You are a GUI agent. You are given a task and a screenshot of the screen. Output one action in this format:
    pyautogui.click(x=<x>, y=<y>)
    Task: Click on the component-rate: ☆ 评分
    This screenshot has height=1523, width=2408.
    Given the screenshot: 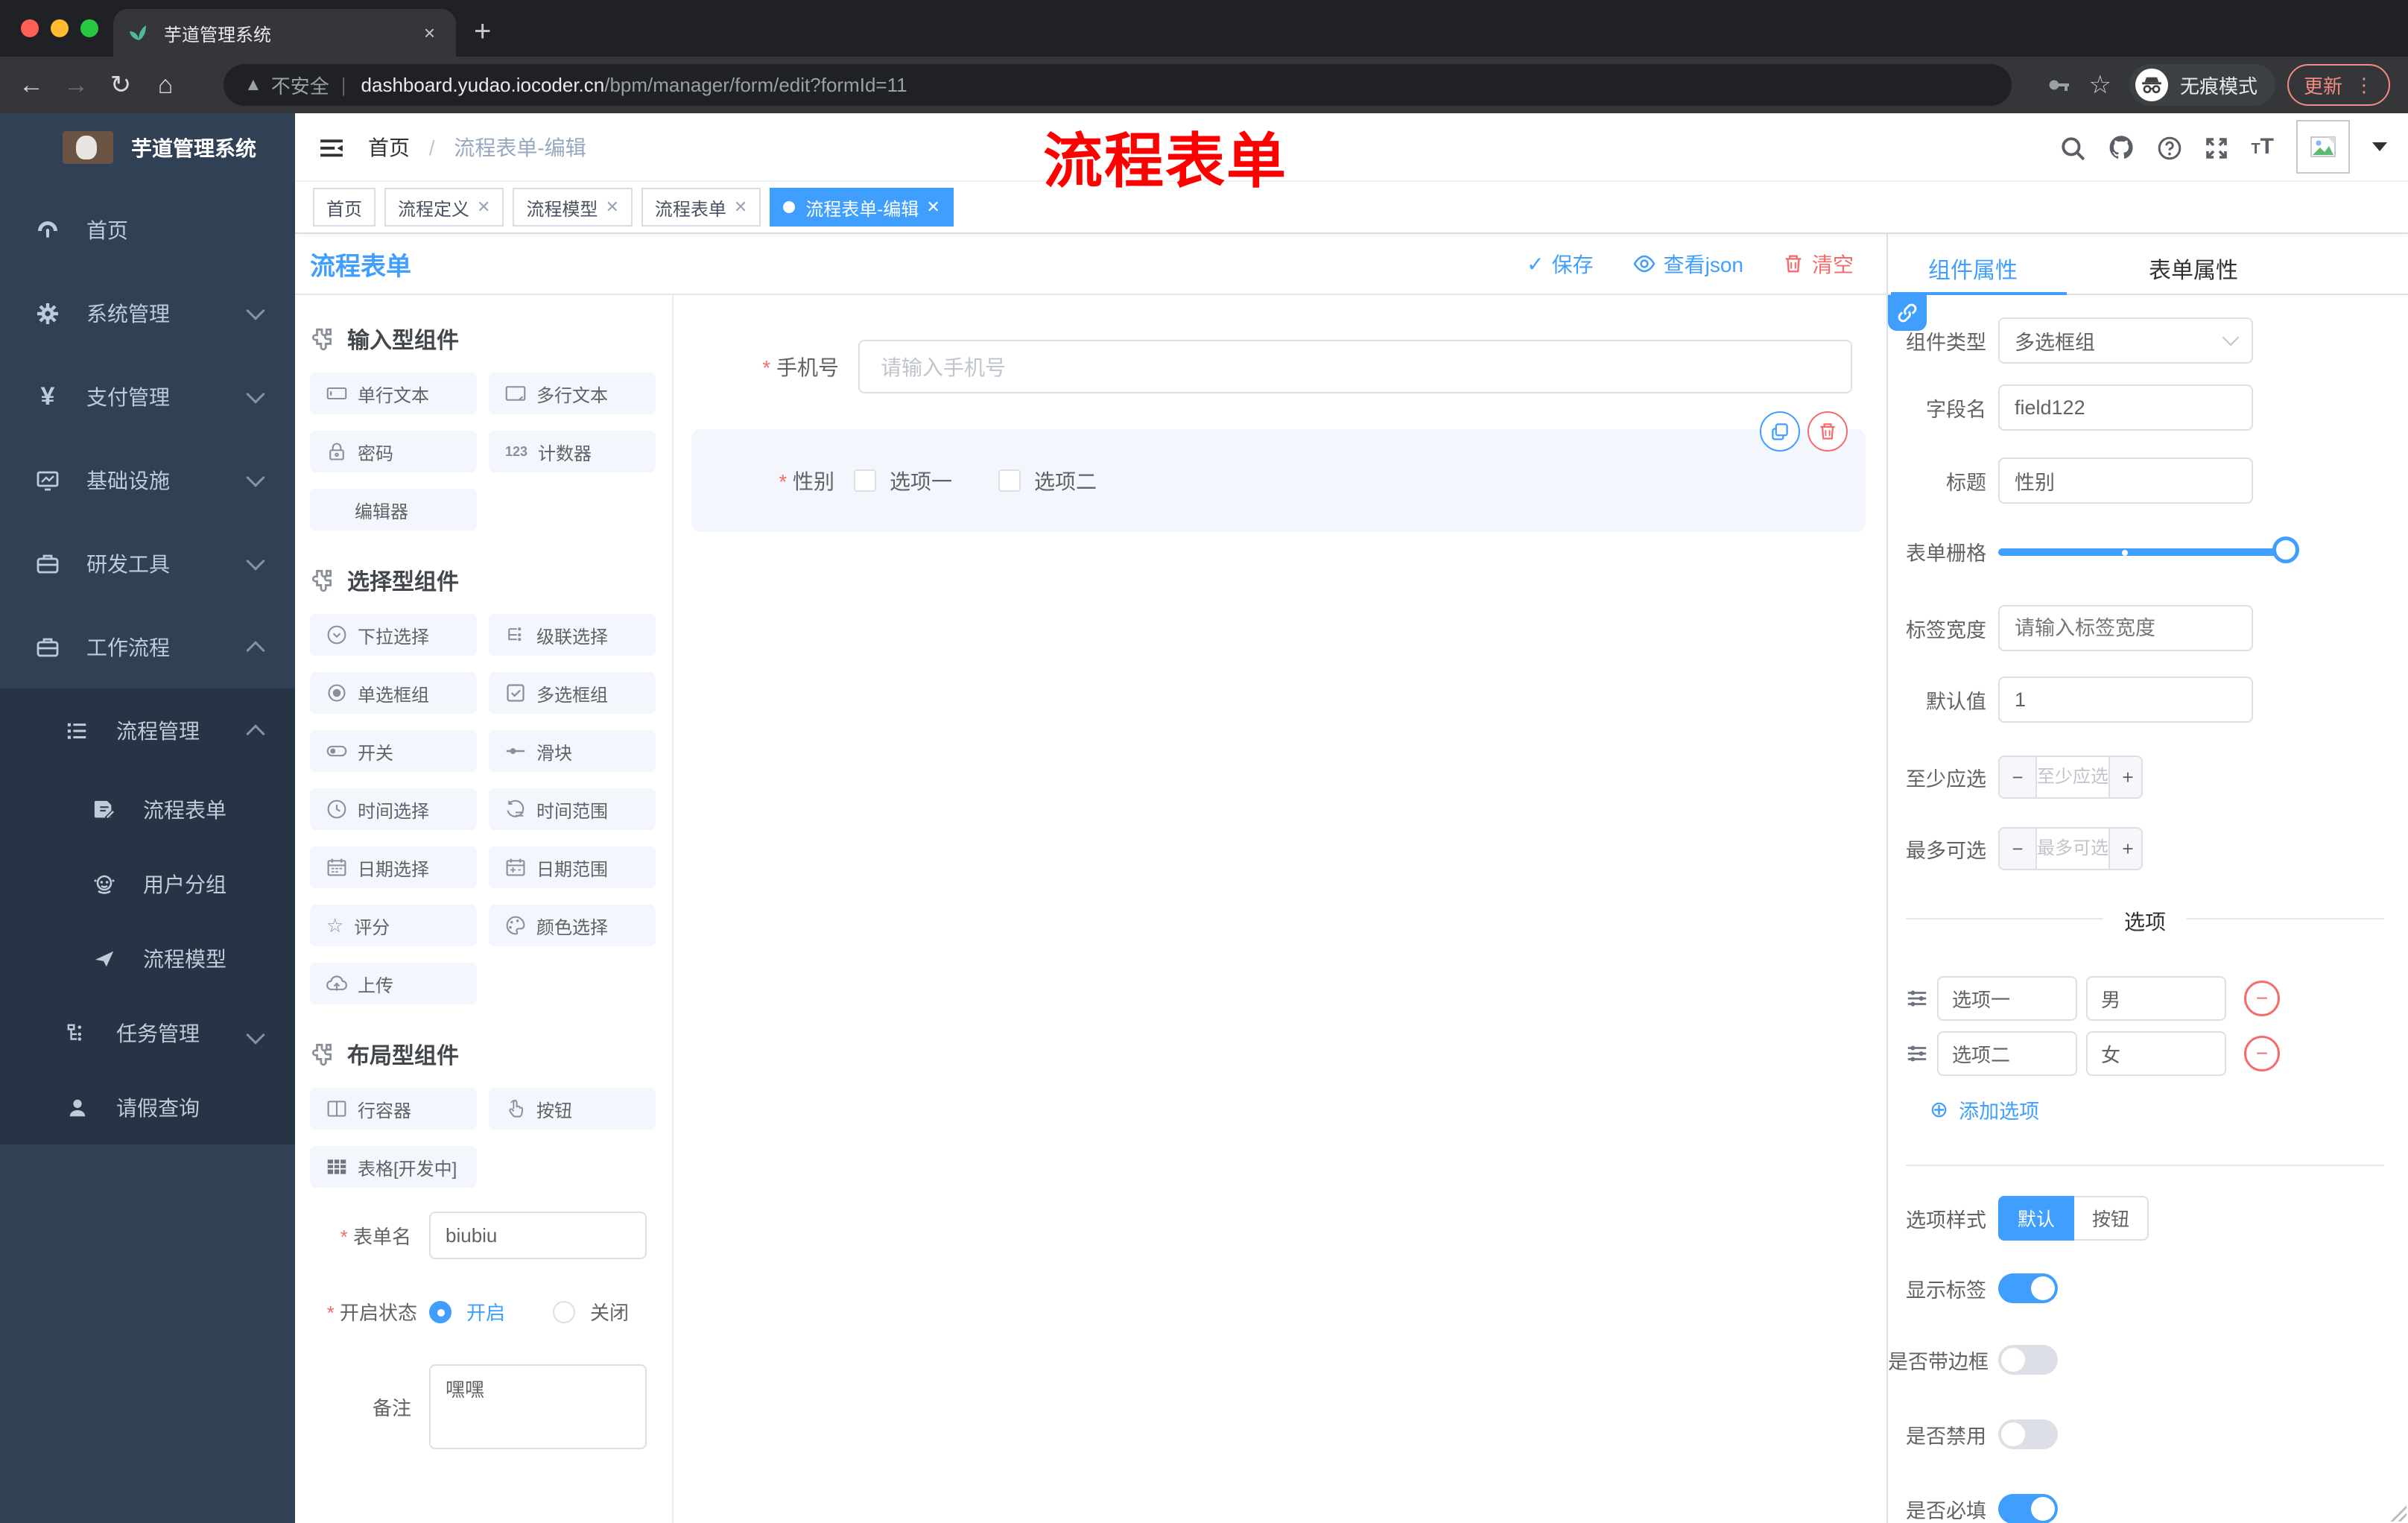 What is the action you would take?
    pyautogui.click(x=393, y=925)
    